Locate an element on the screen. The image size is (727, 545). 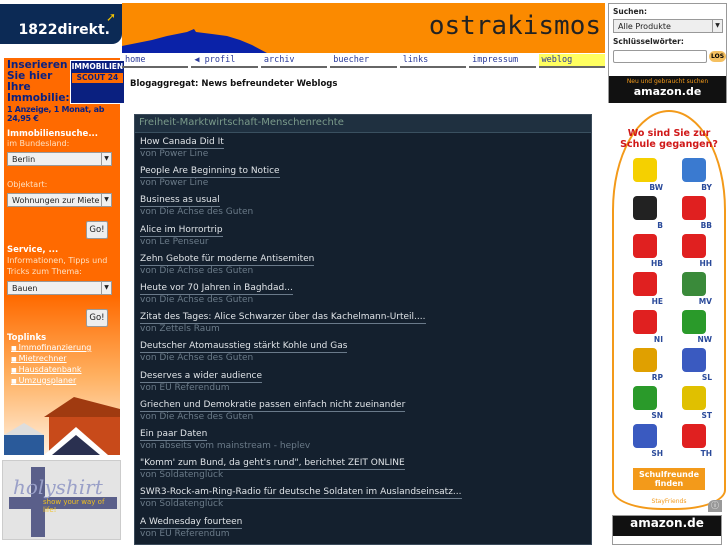
feed-item-link: People Are Beginning to Notice is located at coordinates (210, 172).